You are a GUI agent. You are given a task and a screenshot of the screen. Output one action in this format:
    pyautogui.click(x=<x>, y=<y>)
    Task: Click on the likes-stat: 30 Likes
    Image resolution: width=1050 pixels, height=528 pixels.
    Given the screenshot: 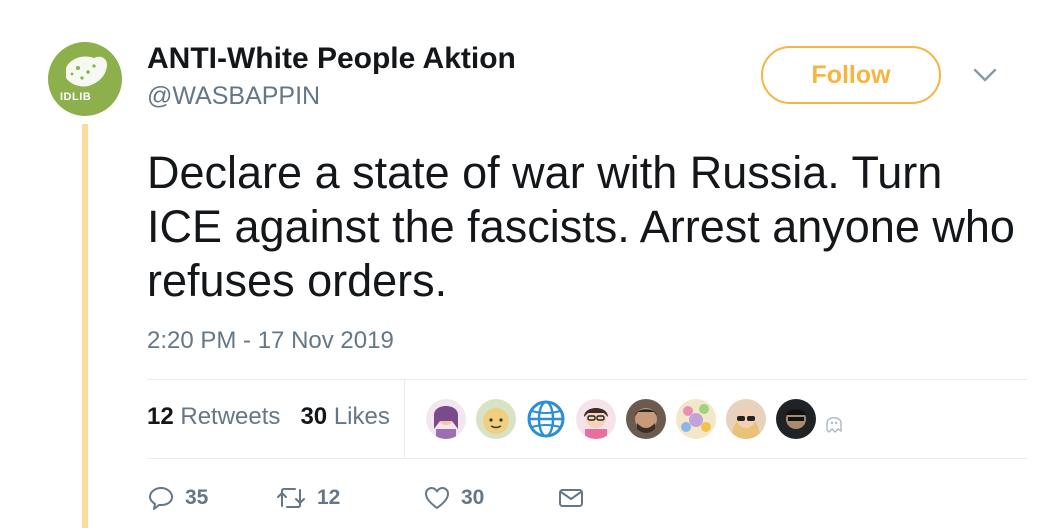 What is the action you would take?
    pyautogui.click(x=344, y=416)
    